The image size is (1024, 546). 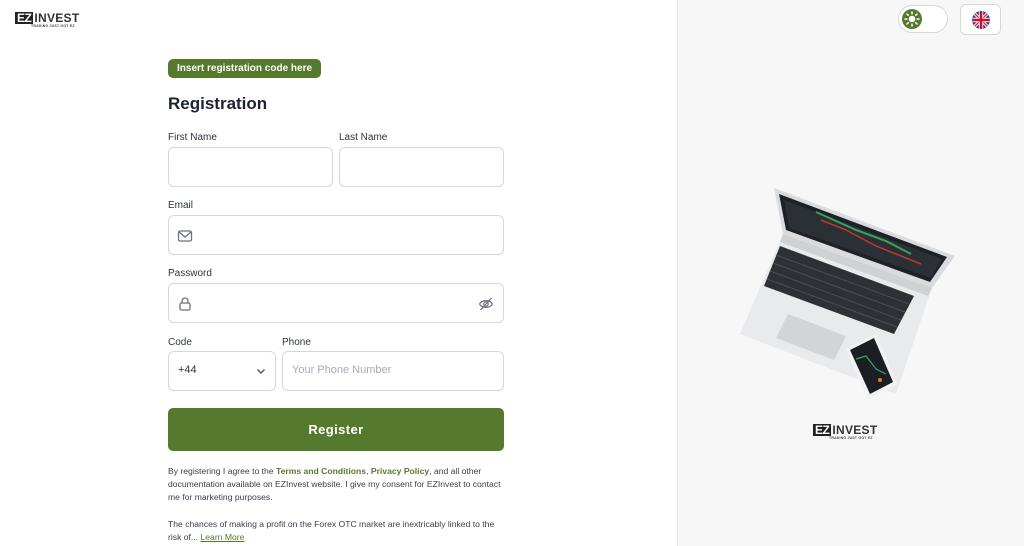 What do you see at coordinates (245, 68) in the screenshot?
I see `registration-code-button: Insert registration code here` at bounding box center [245, 68].